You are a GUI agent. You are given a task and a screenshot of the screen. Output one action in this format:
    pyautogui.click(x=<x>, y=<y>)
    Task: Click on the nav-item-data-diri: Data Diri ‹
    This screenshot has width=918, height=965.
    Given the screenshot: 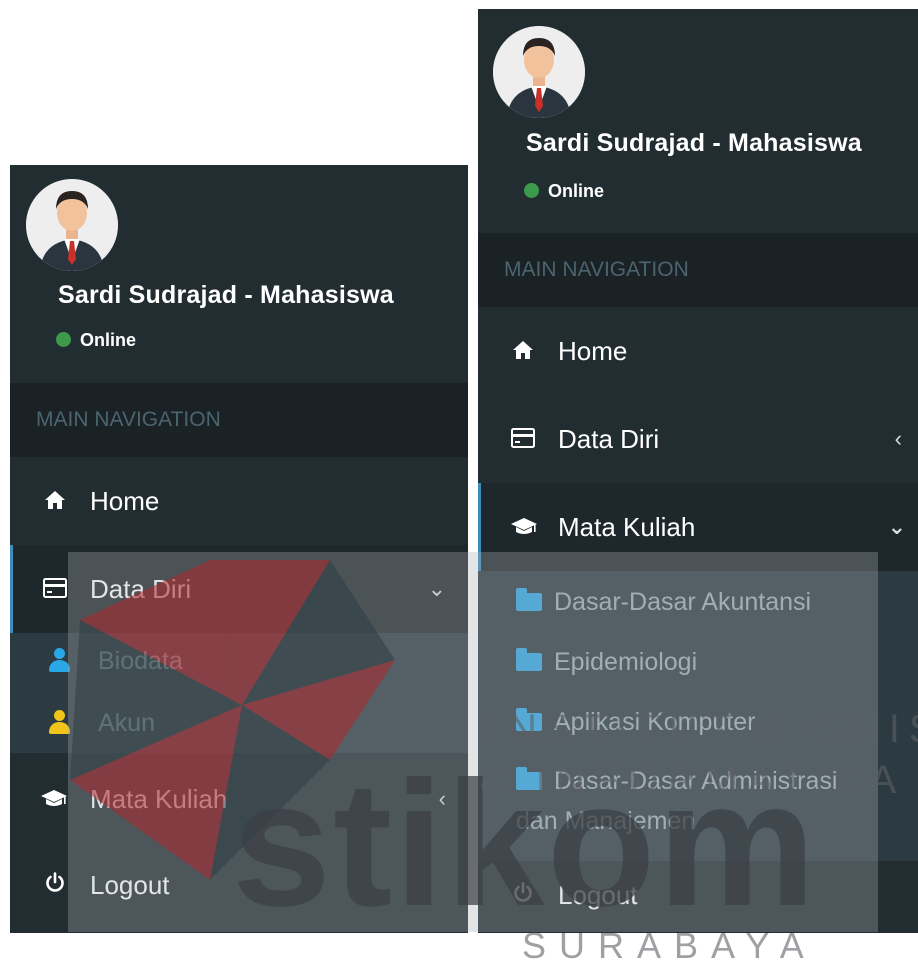 What is the action you would take?
    pyautogui.click(x=698, y=439)
    